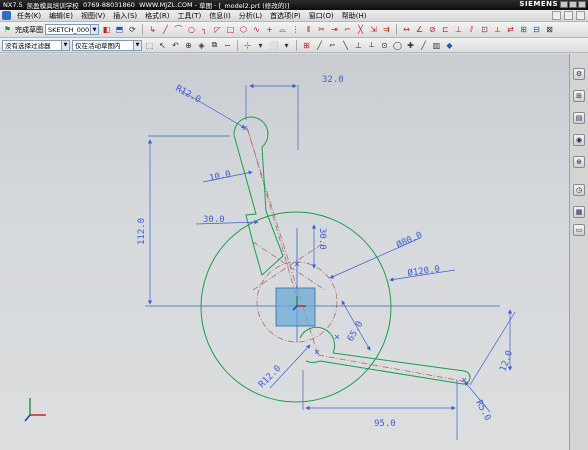 This screenshot has height=450, width=588. What do you see at coordinates (269, 29) in the screenshot?
I see `point-icon: +` at bounding box center [269, 29].